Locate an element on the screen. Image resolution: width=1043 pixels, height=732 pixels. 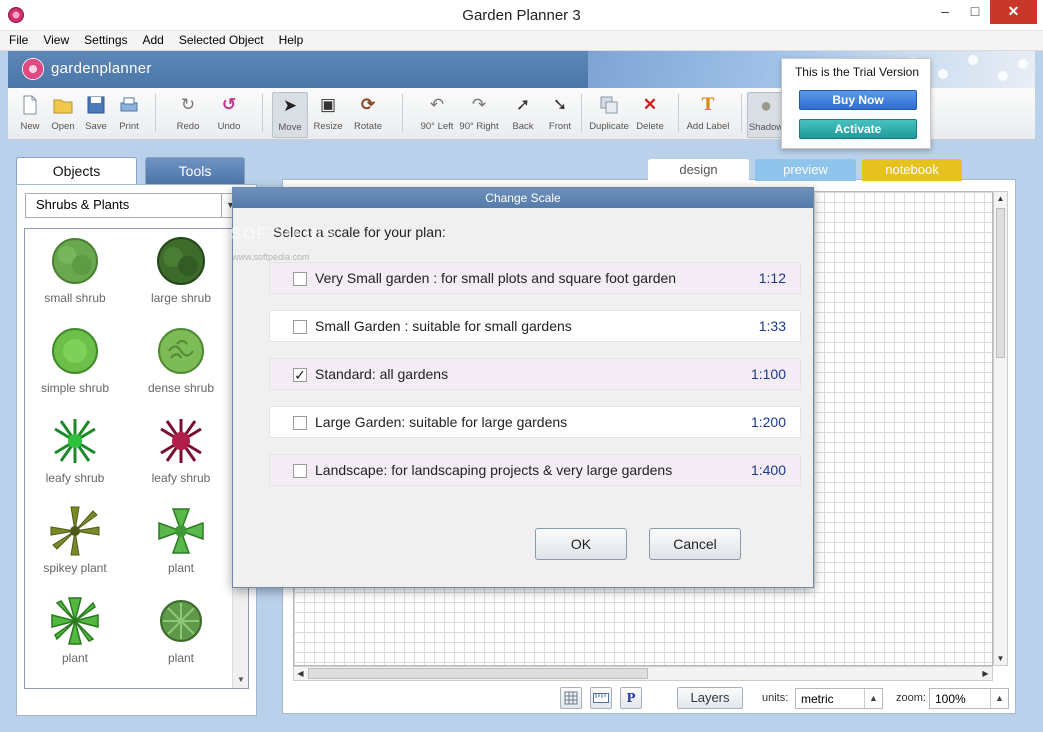
plant-name: simple shrub is located at coordinates (75, 388).